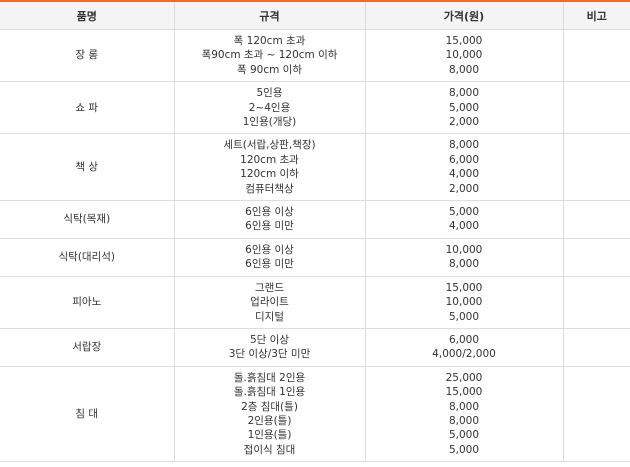  What do you see at coordinates (87, 15) in the screenshot?
I see `header-item: 품명` at bounding box center [87, 15].